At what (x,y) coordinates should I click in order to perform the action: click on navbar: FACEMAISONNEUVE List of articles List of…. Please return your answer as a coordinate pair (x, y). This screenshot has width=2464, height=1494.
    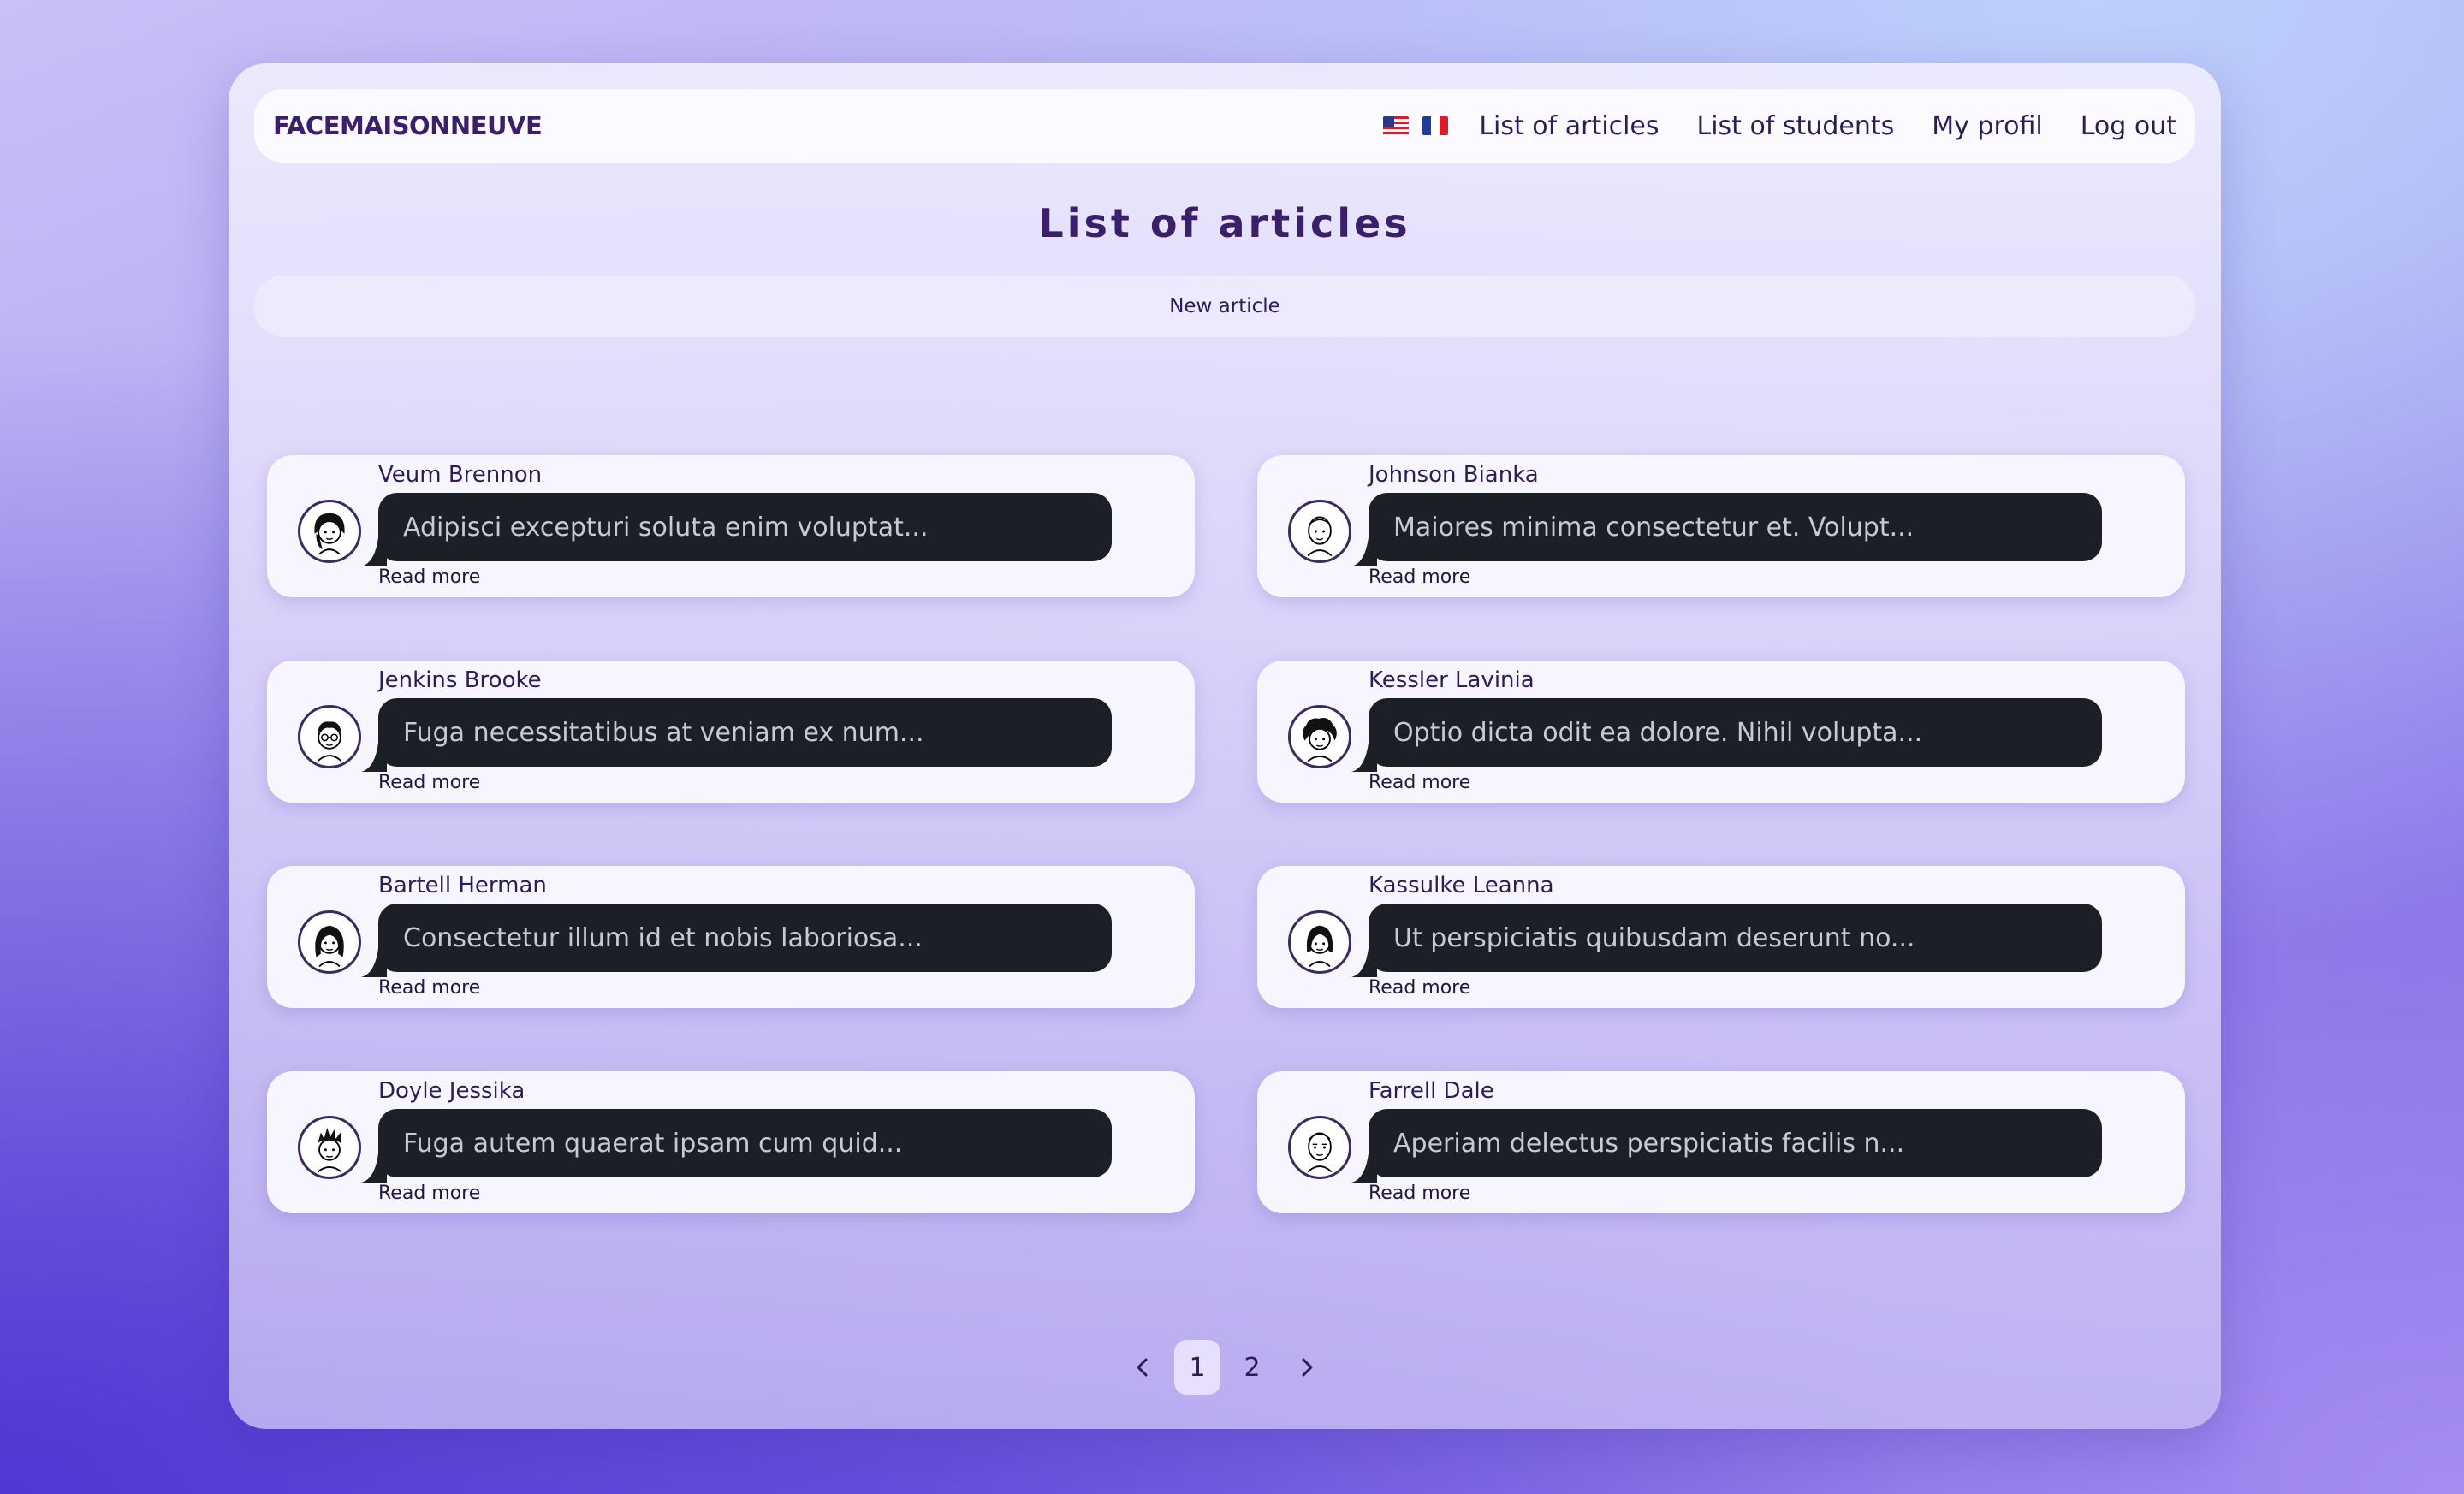
    Looking at the image, I should click on (1224, 126).